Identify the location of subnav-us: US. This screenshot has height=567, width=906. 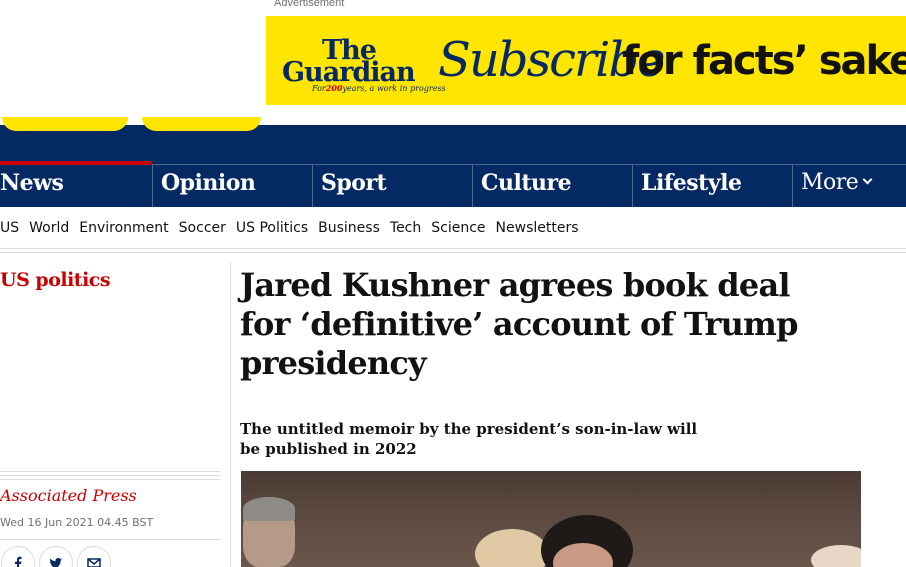
(9, 228).